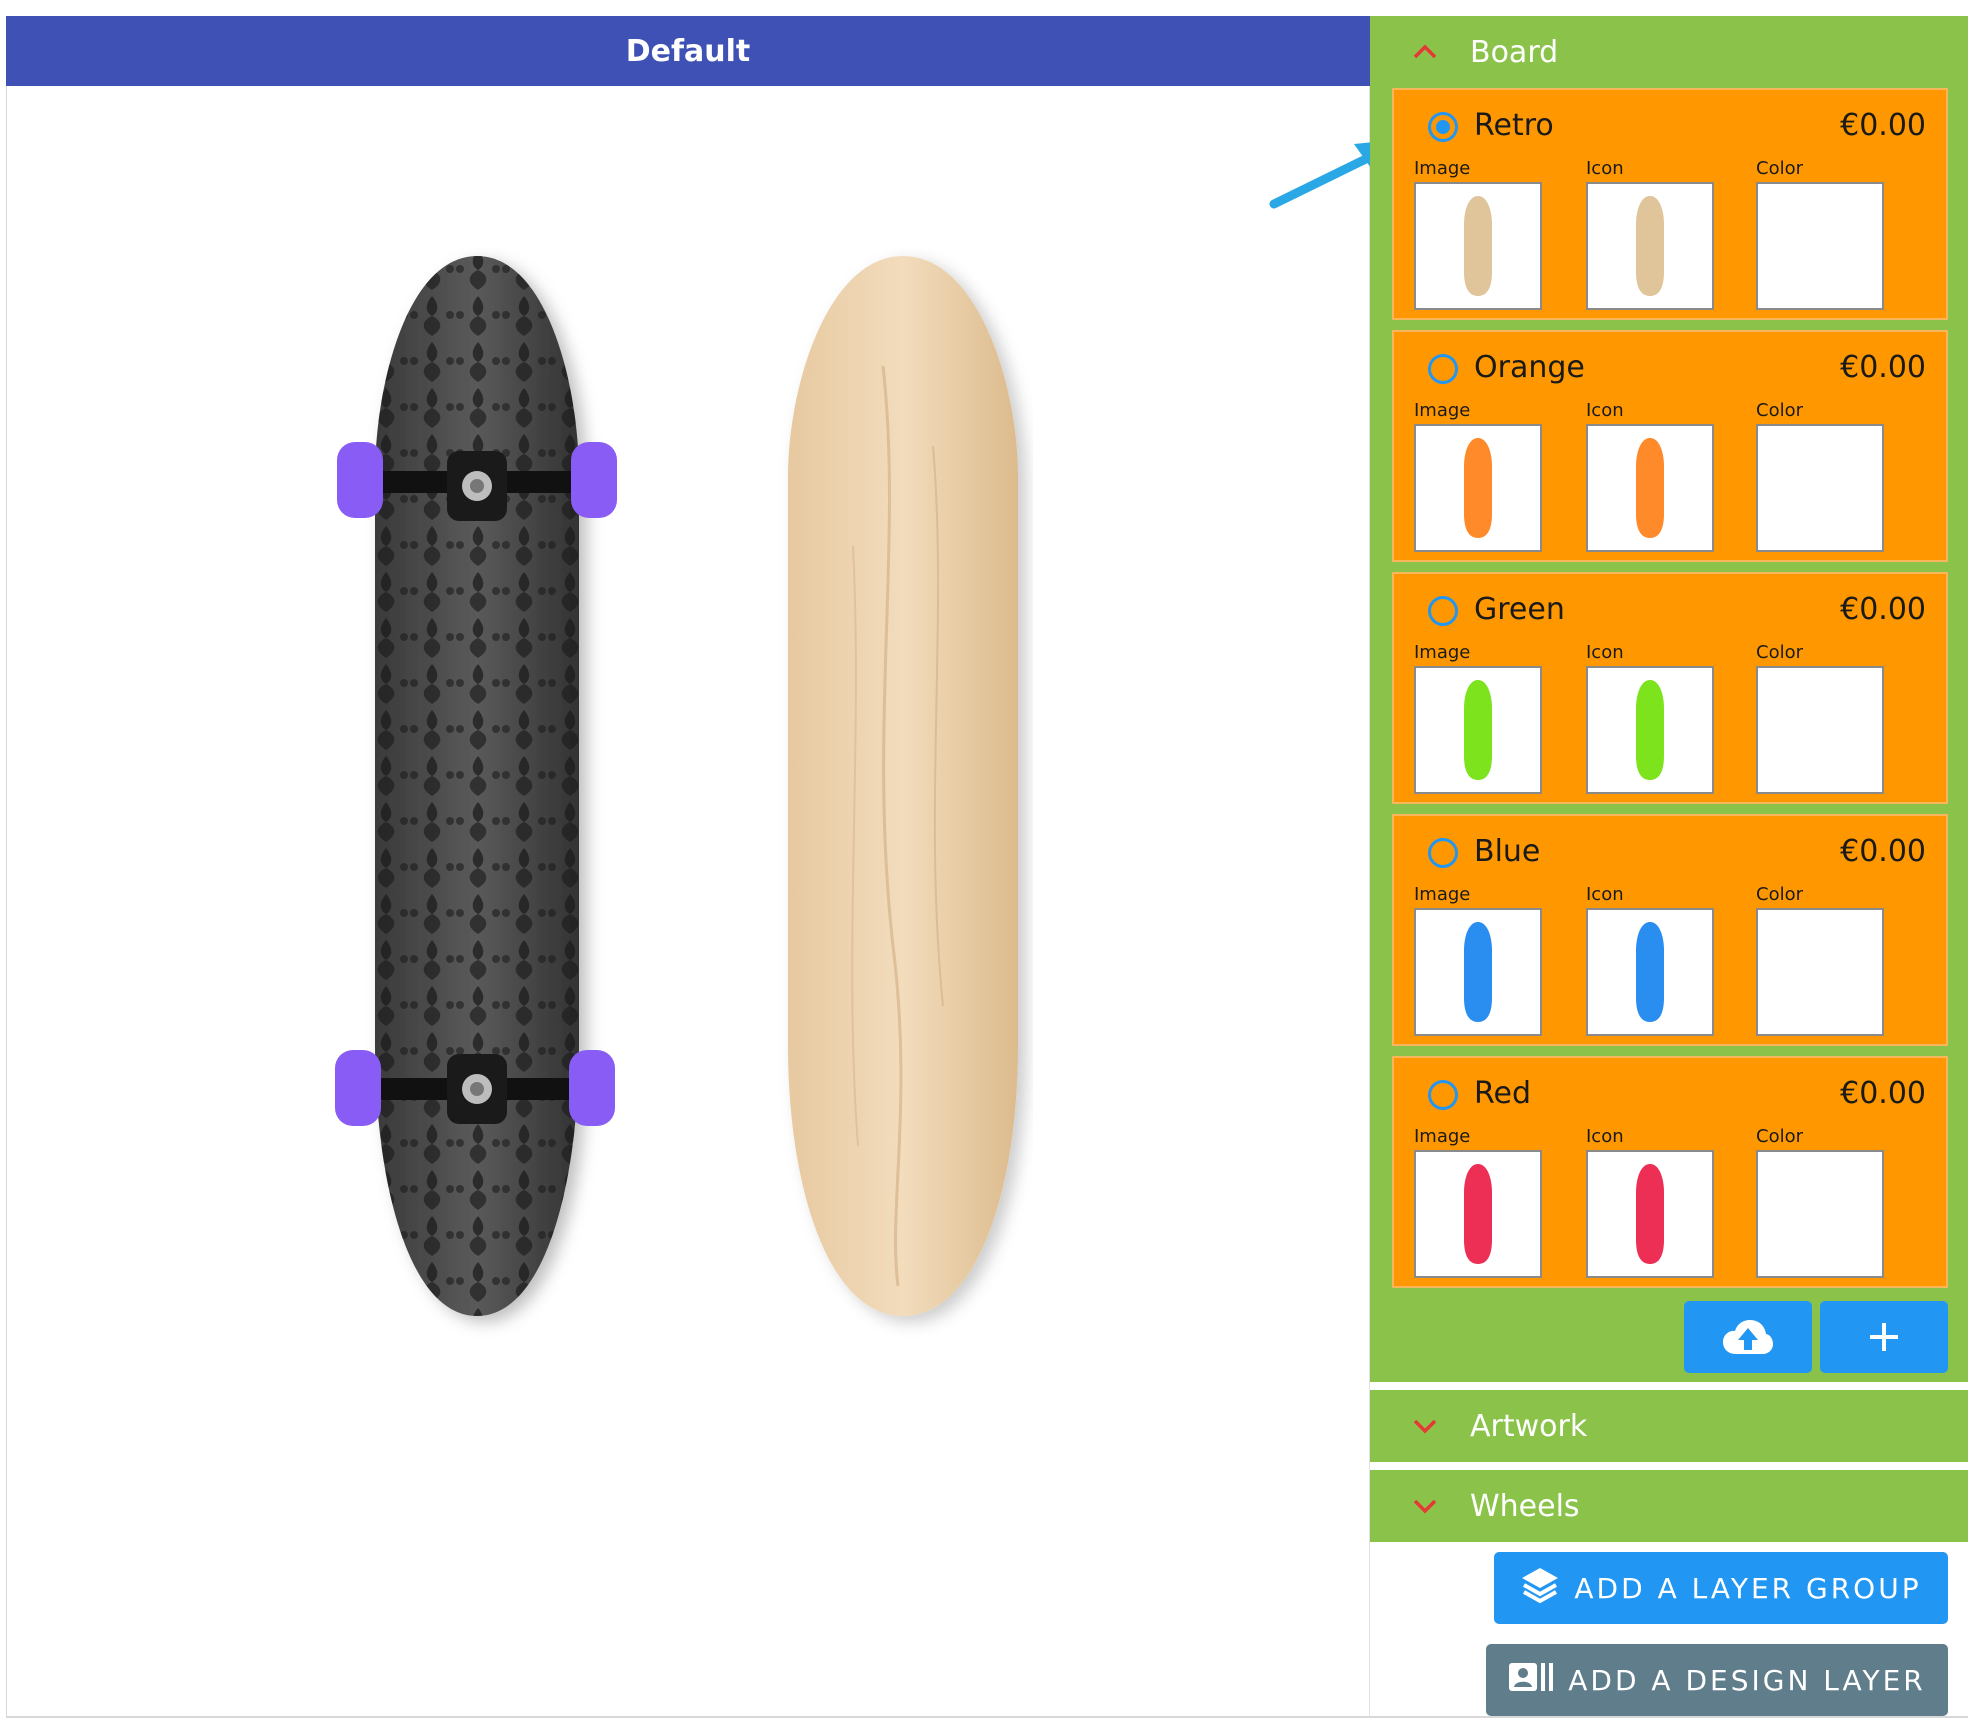  I want to click on option-name: Red, so click(1502, 1093).